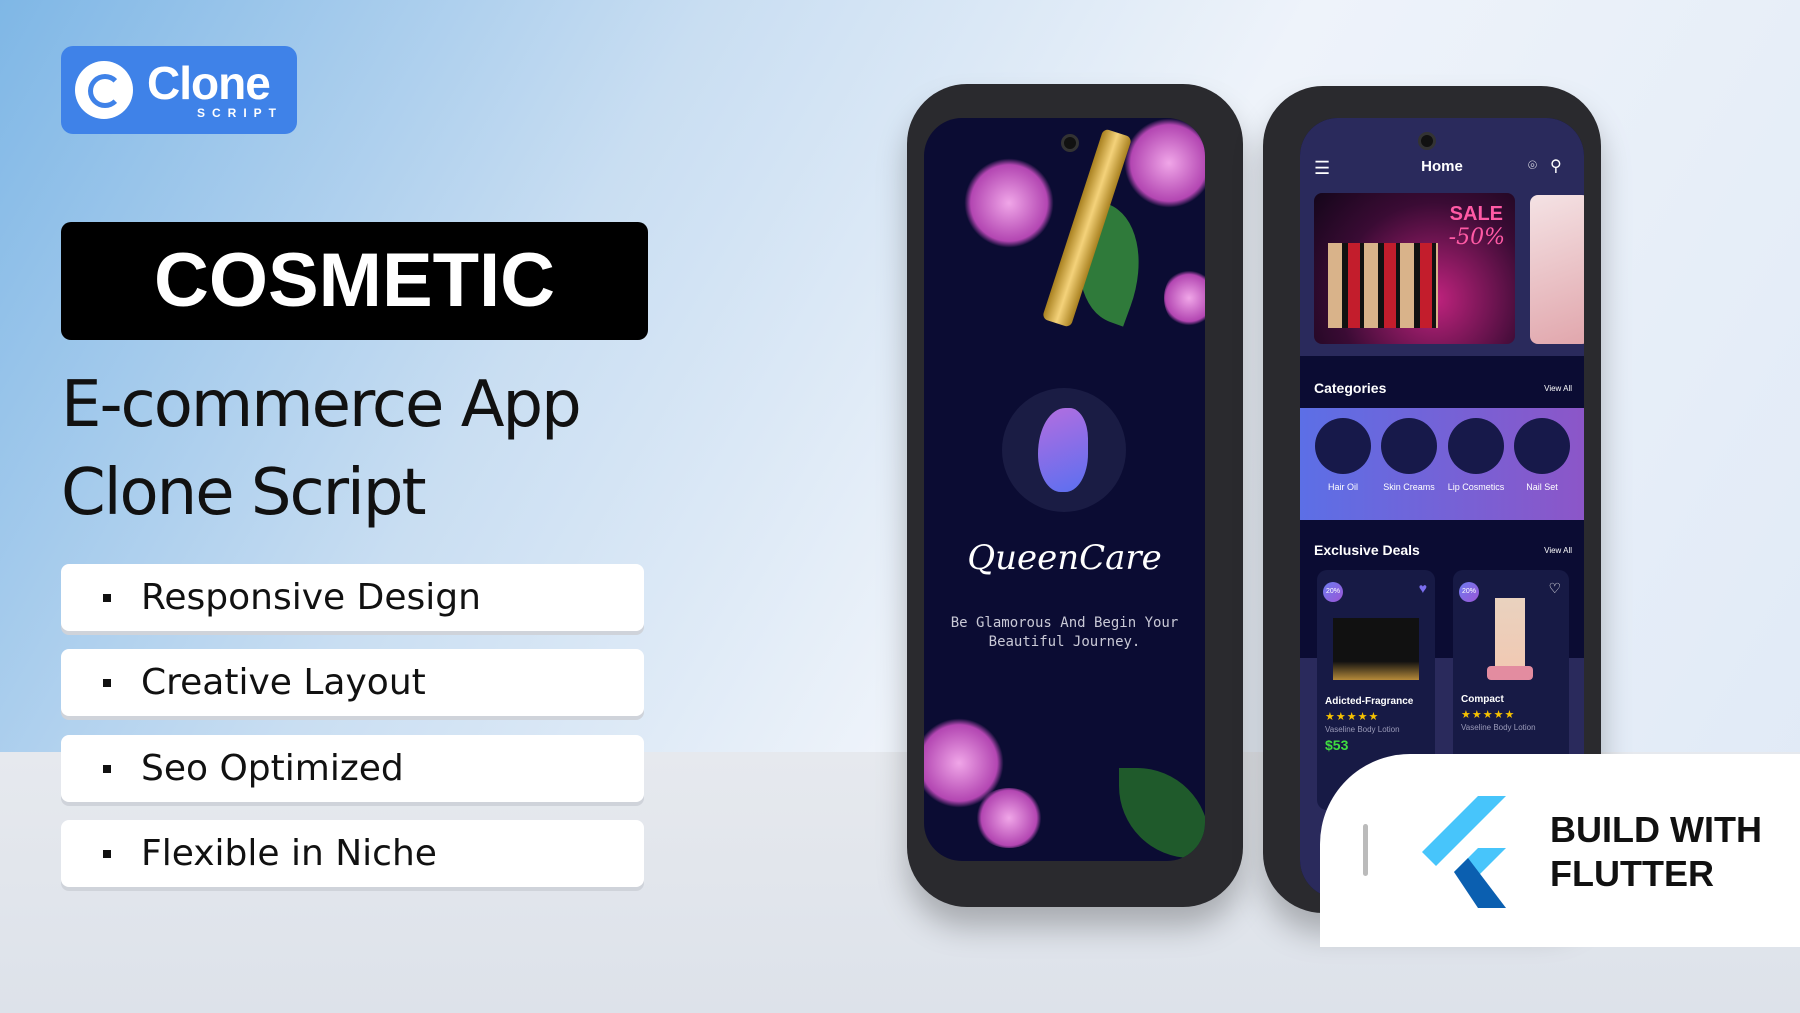 This screenshot has width=1800, height=1013. Describe the element at coordinates (1350, 388) in the screenshot. I see `categories-title: Categories` at that location.